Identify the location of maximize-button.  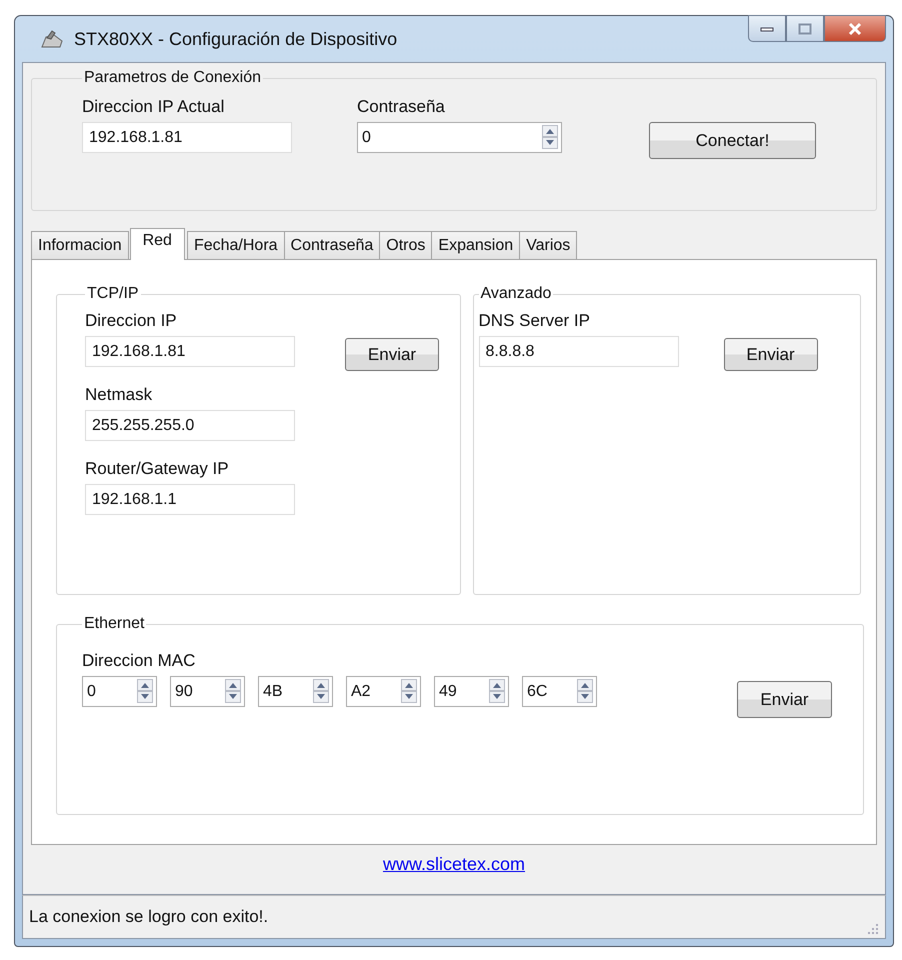
(805, 28).